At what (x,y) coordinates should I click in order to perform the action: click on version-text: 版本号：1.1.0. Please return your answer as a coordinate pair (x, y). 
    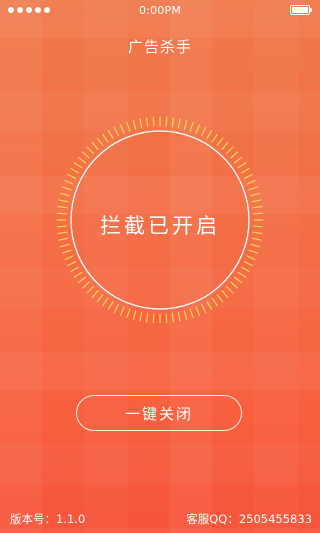
    Looking at the image, I should click on (48, 519).